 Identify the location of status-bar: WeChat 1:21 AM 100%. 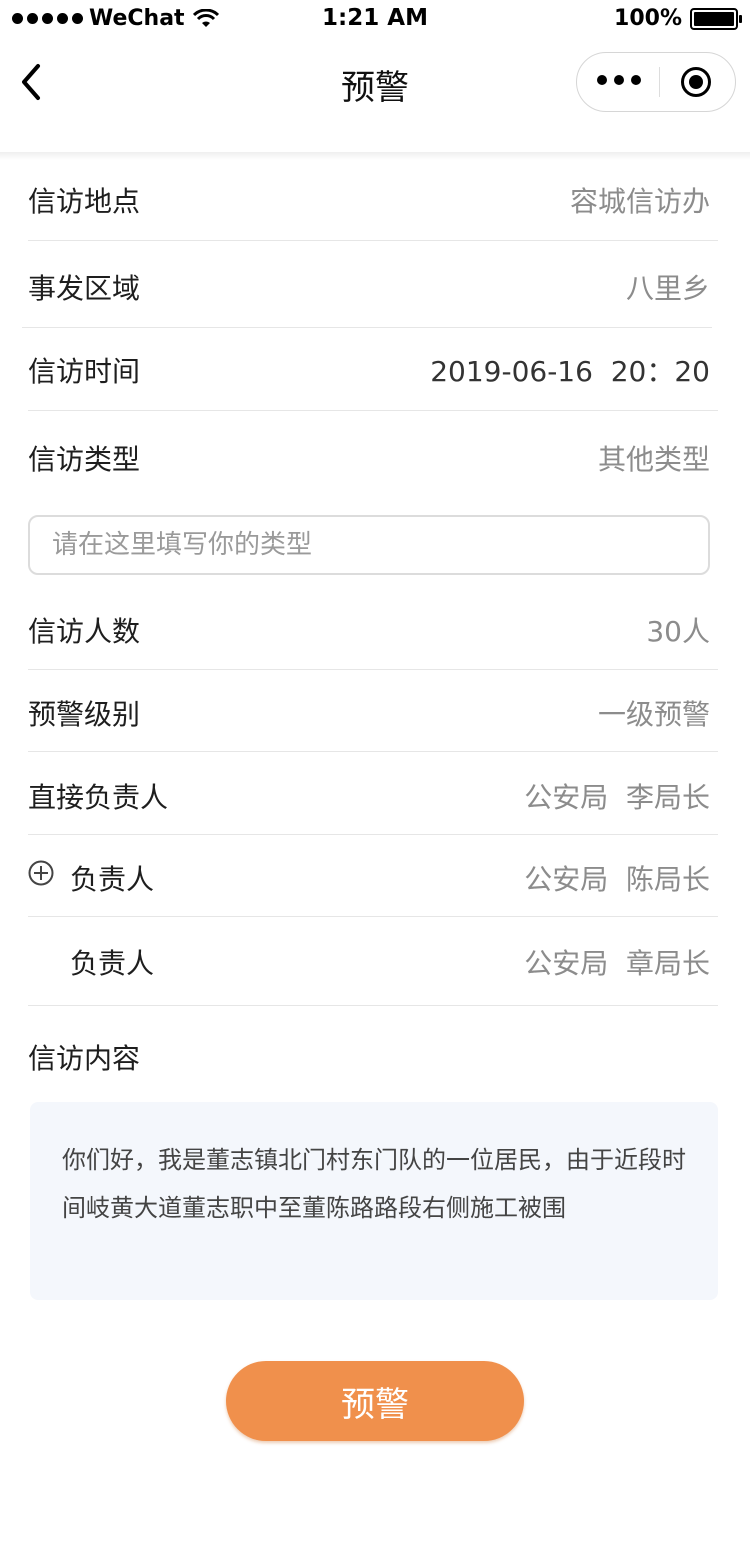
(375, 19).